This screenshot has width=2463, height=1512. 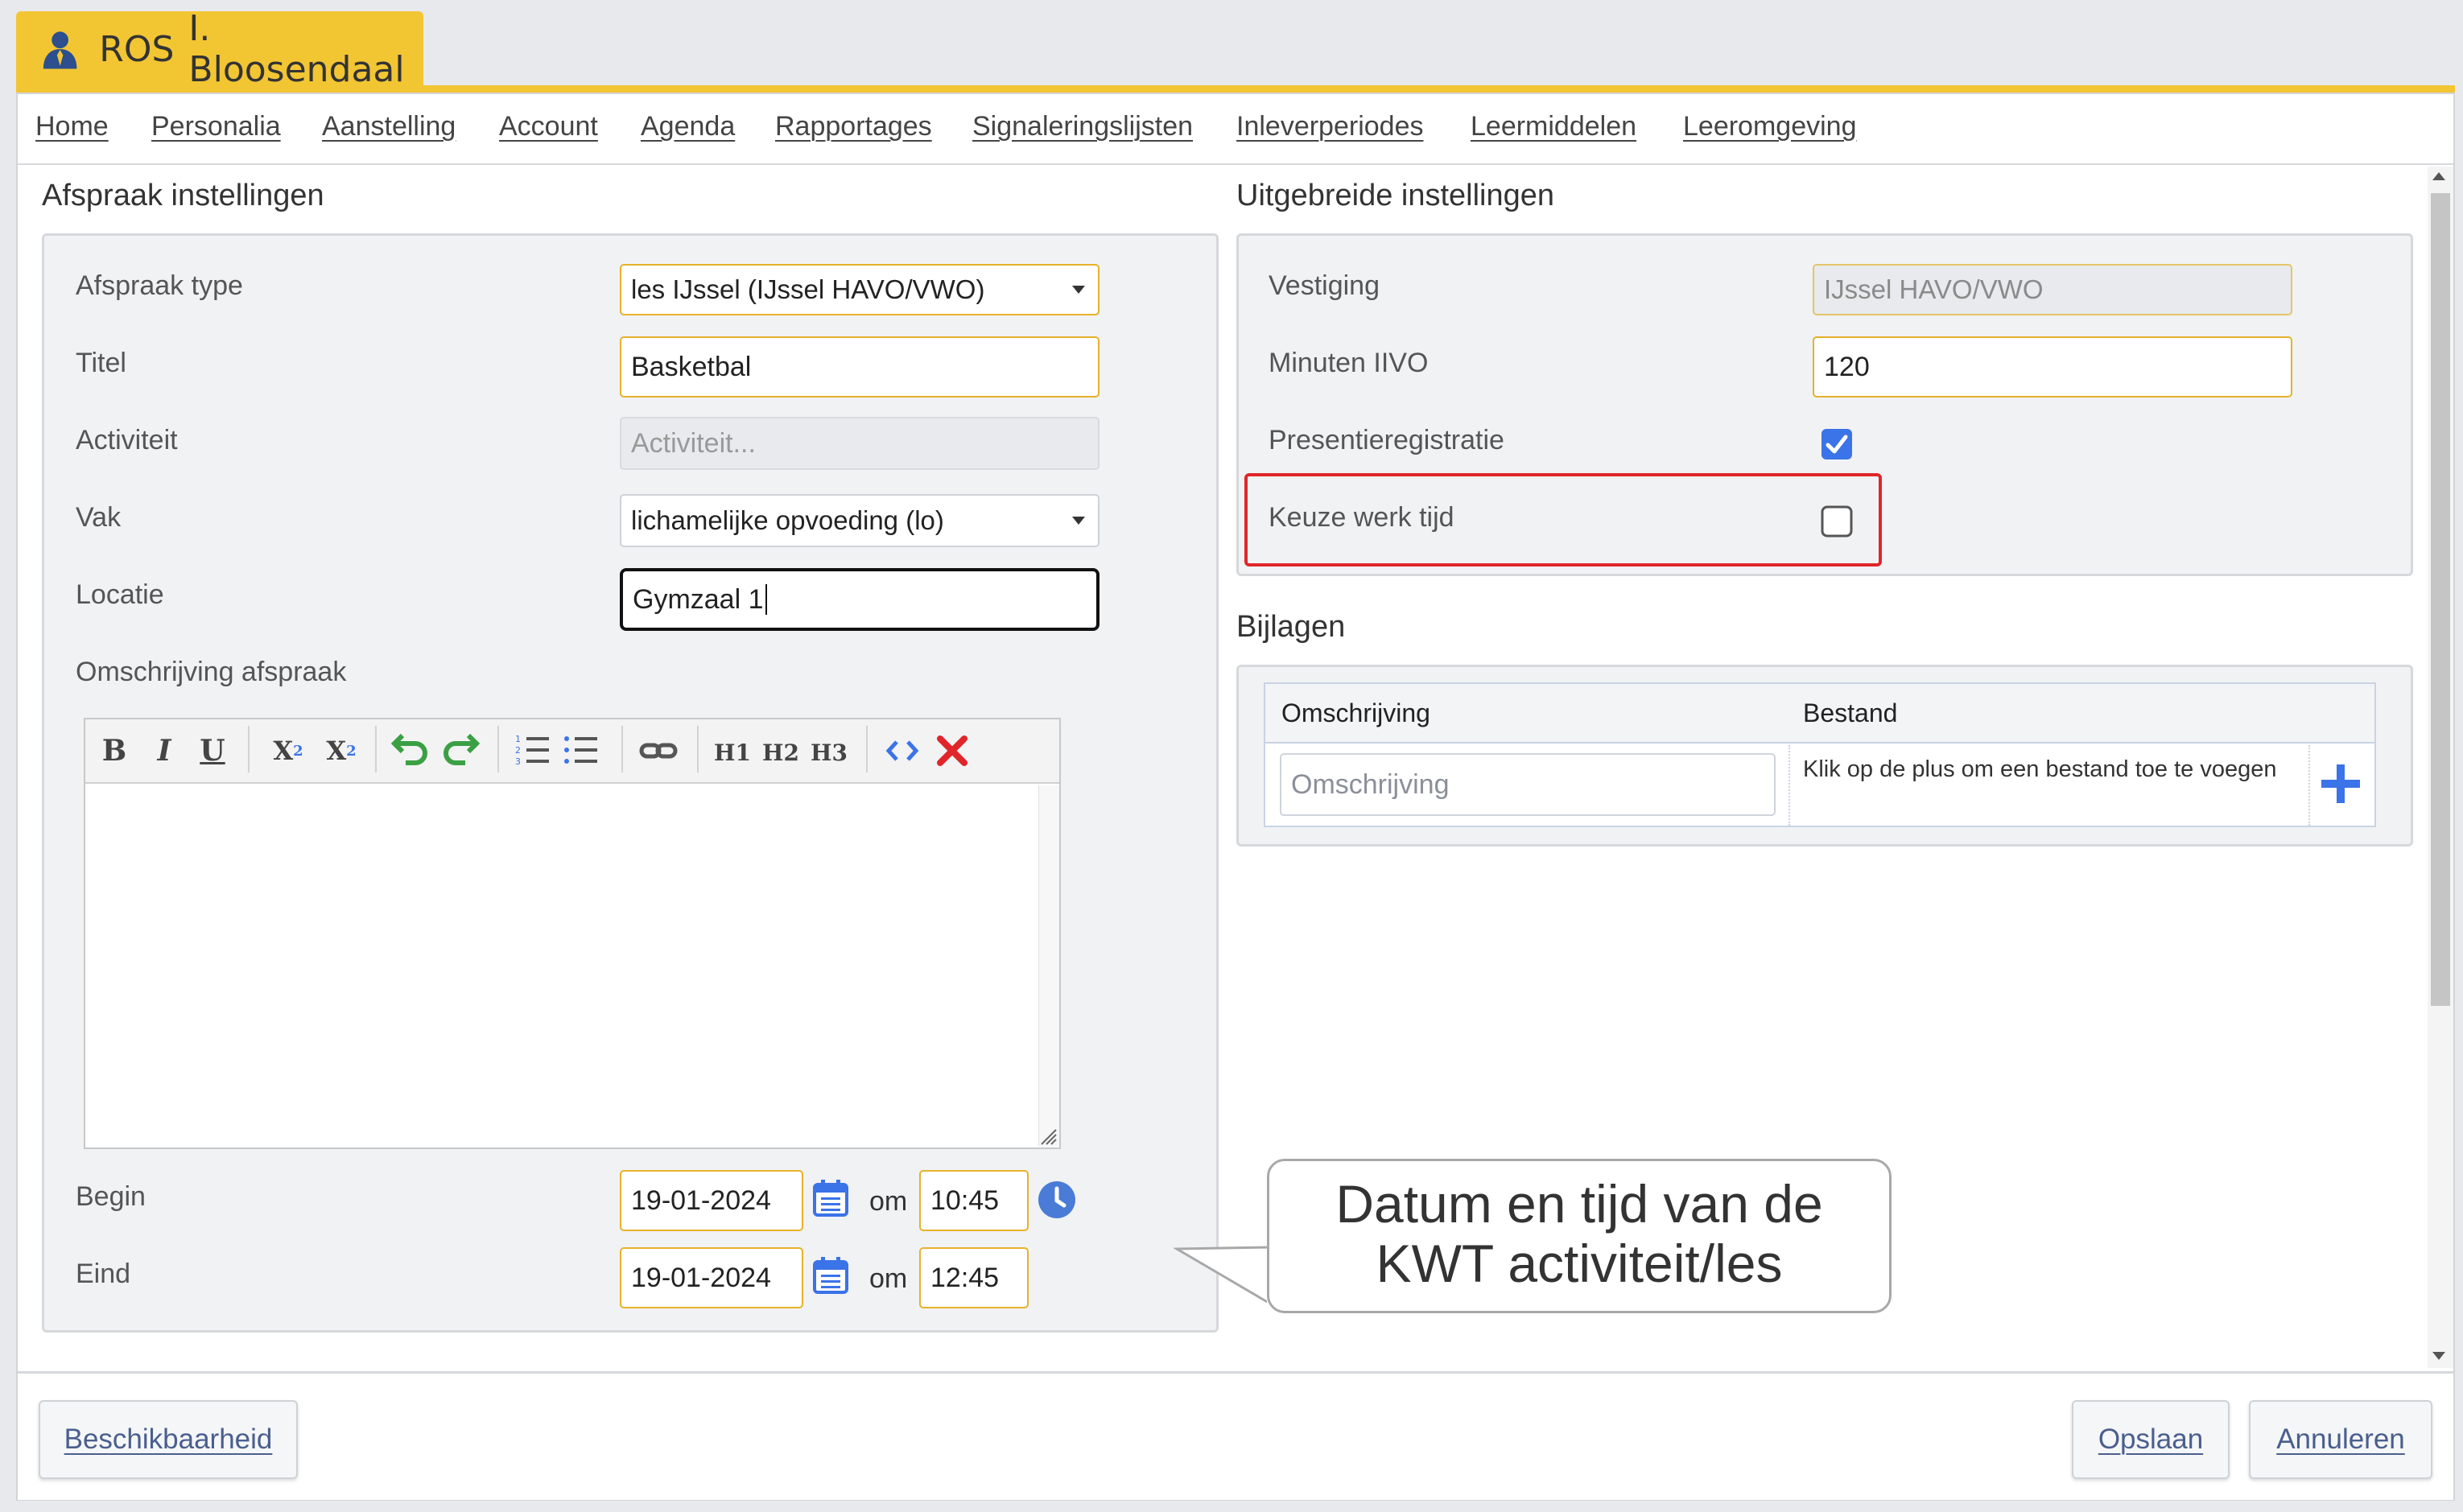 What do you see at coordinates (2151, 1439) in the screenshot?
I see `save-button: Opslaan` at bounding box center [2151, 1439].